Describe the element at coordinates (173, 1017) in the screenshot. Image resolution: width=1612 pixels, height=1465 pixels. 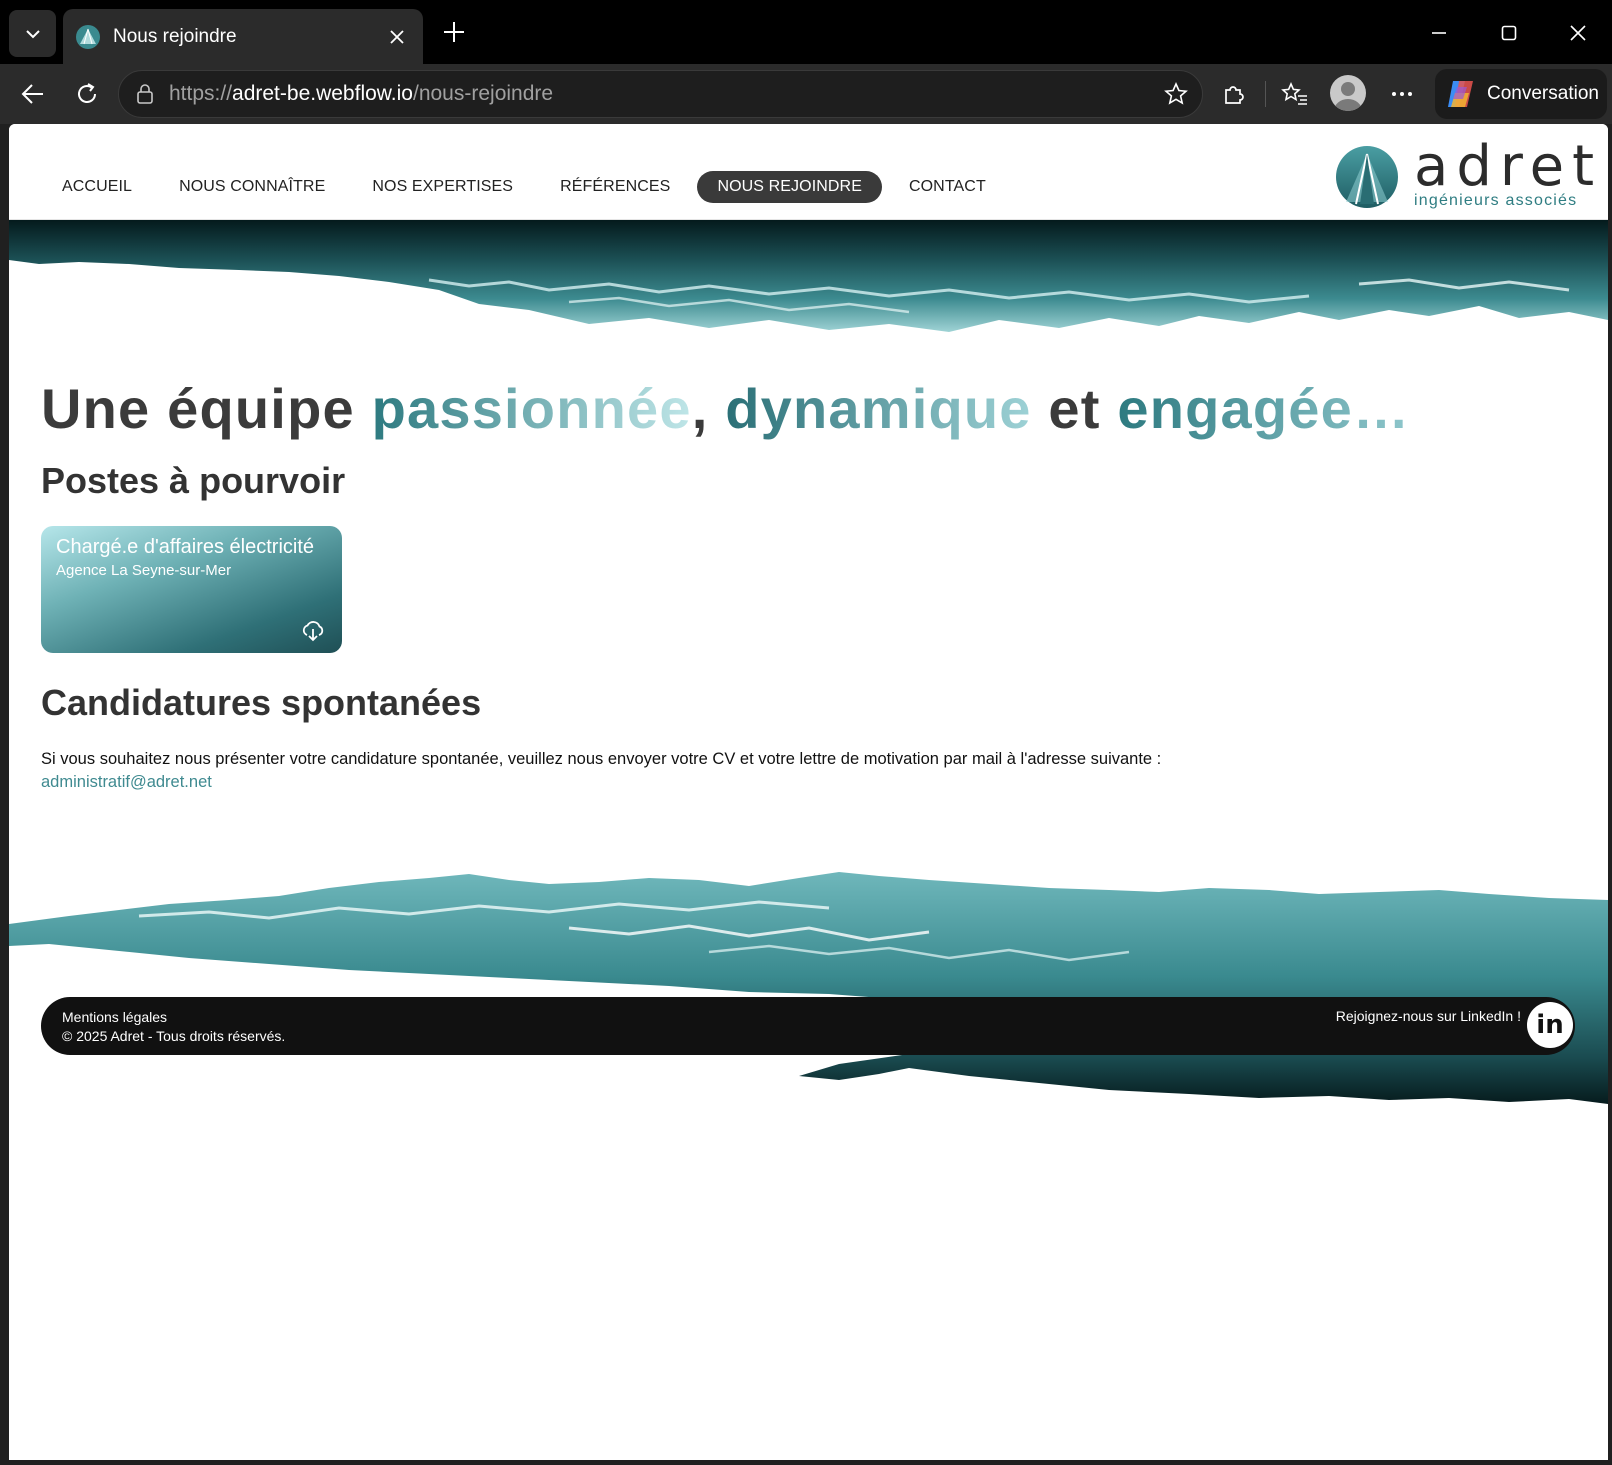
I see `legal-link: Mentions légales` at that location.